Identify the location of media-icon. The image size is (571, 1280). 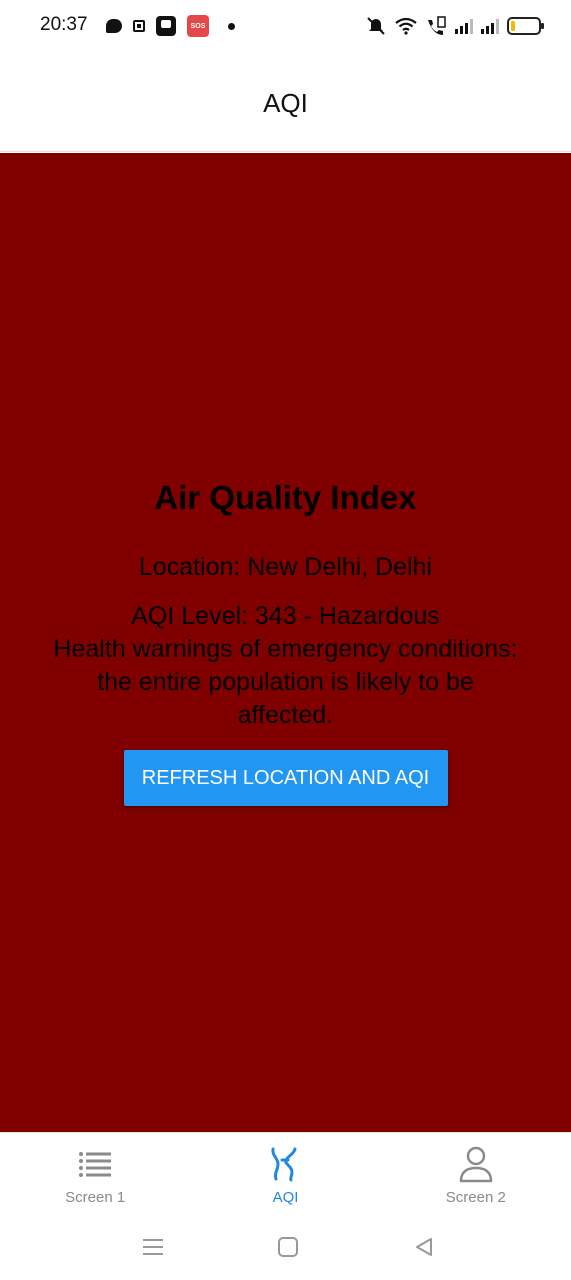
(166, 26).